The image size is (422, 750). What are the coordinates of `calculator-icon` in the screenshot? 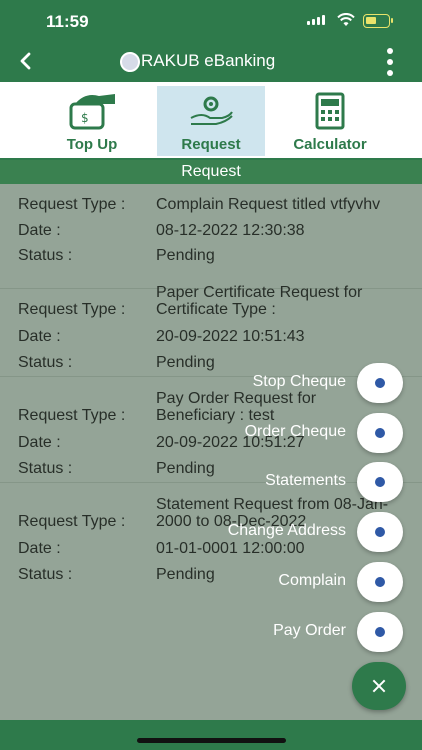 It's located at (330, 111).